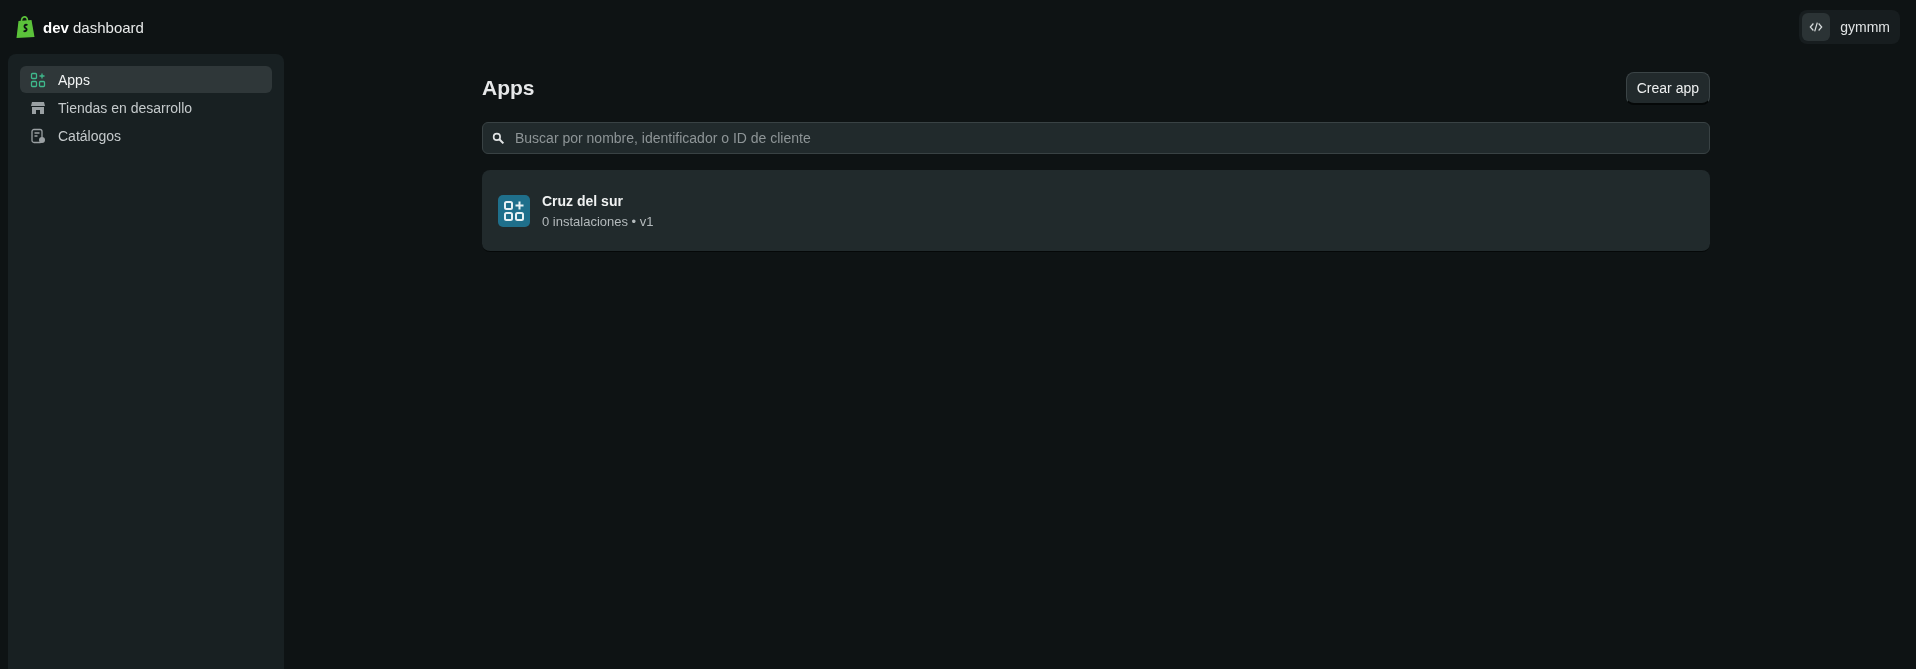 This screenshot has width=1916, height=669. I want to click on sidebar-item: Tiendas en desarrollo, so click(146, 107).